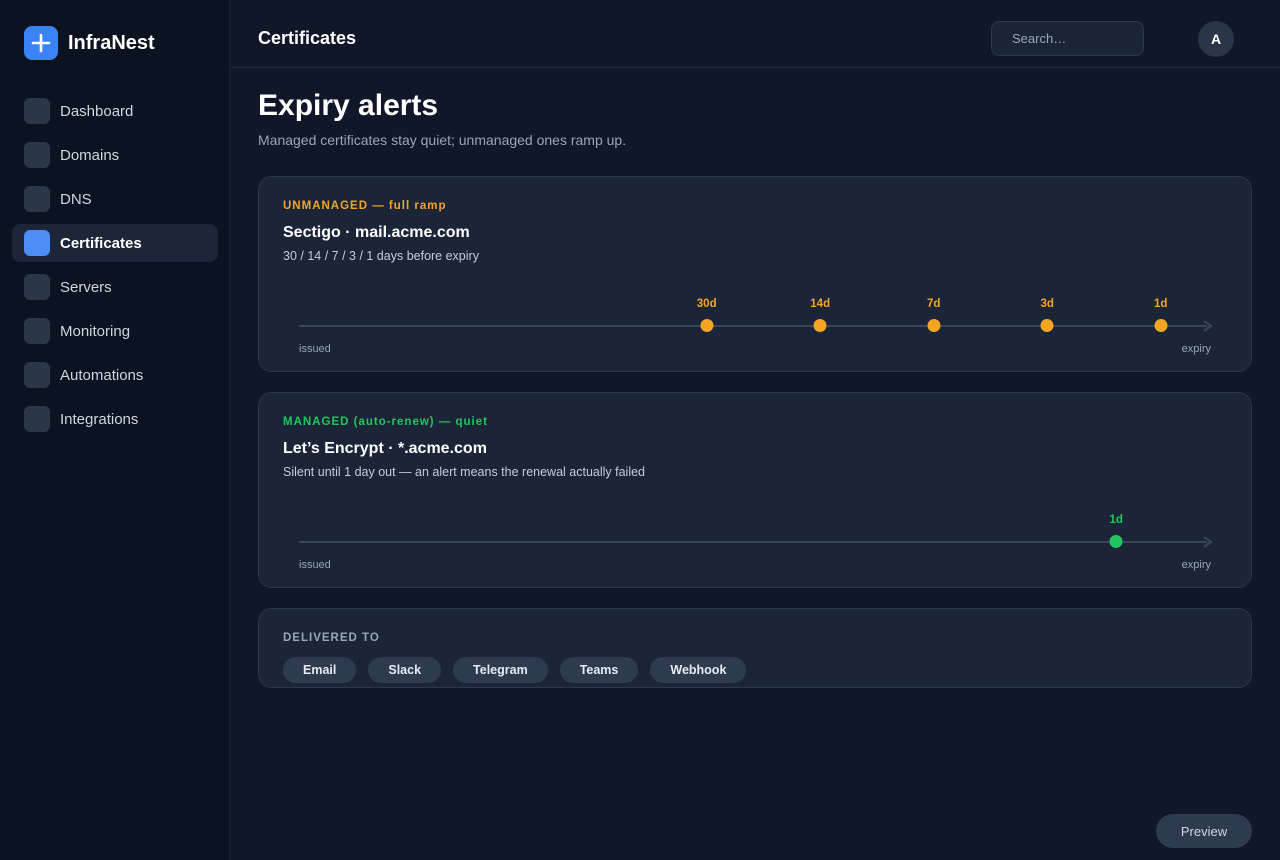  Describe the element at coordinates (37, 155) in the screenshot. I see `domains-icon` at that location.